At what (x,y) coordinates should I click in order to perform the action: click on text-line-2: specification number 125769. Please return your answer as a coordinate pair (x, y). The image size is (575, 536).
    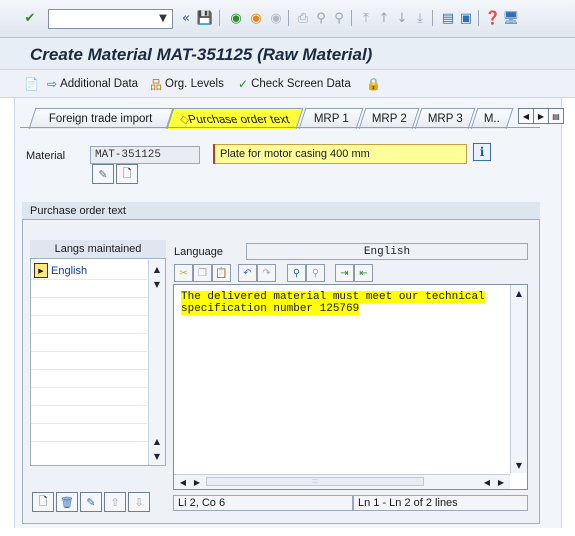
    Looking at the image, I should click on (270, 309).